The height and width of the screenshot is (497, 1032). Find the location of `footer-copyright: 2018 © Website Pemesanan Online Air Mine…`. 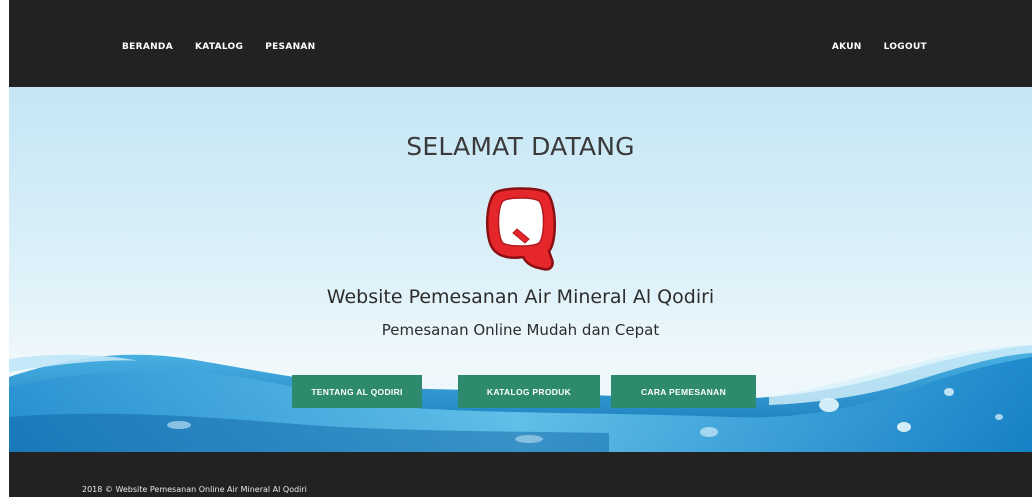

footer-copyright: 2018 © Website Pemesanan Online Air Mine… is located at coordinates (194, 489).